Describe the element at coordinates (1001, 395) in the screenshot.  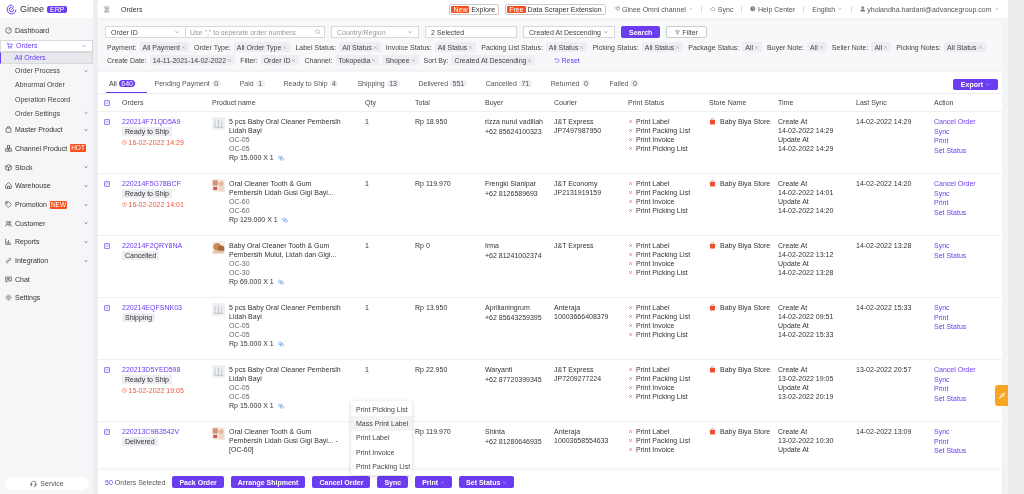
I see `floating-widget` at that location.